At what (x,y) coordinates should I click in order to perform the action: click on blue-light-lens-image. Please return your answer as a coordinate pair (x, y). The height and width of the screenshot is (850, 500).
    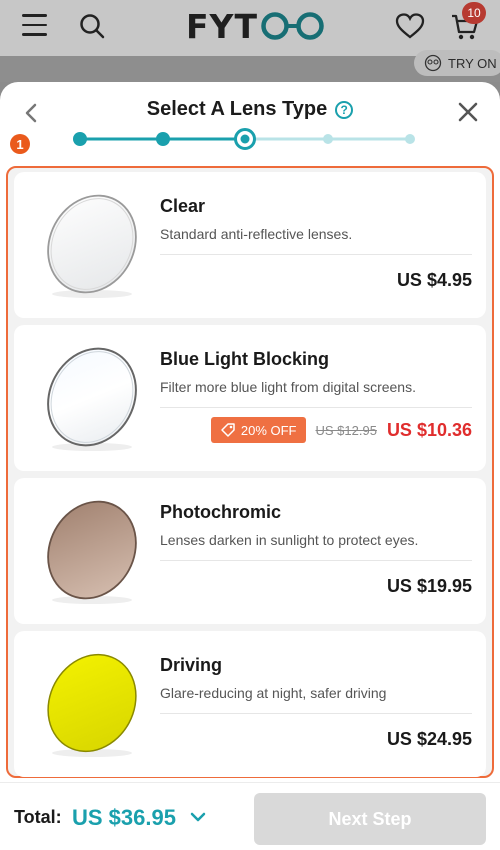
    Looking at the image, I should click on (92, 399).